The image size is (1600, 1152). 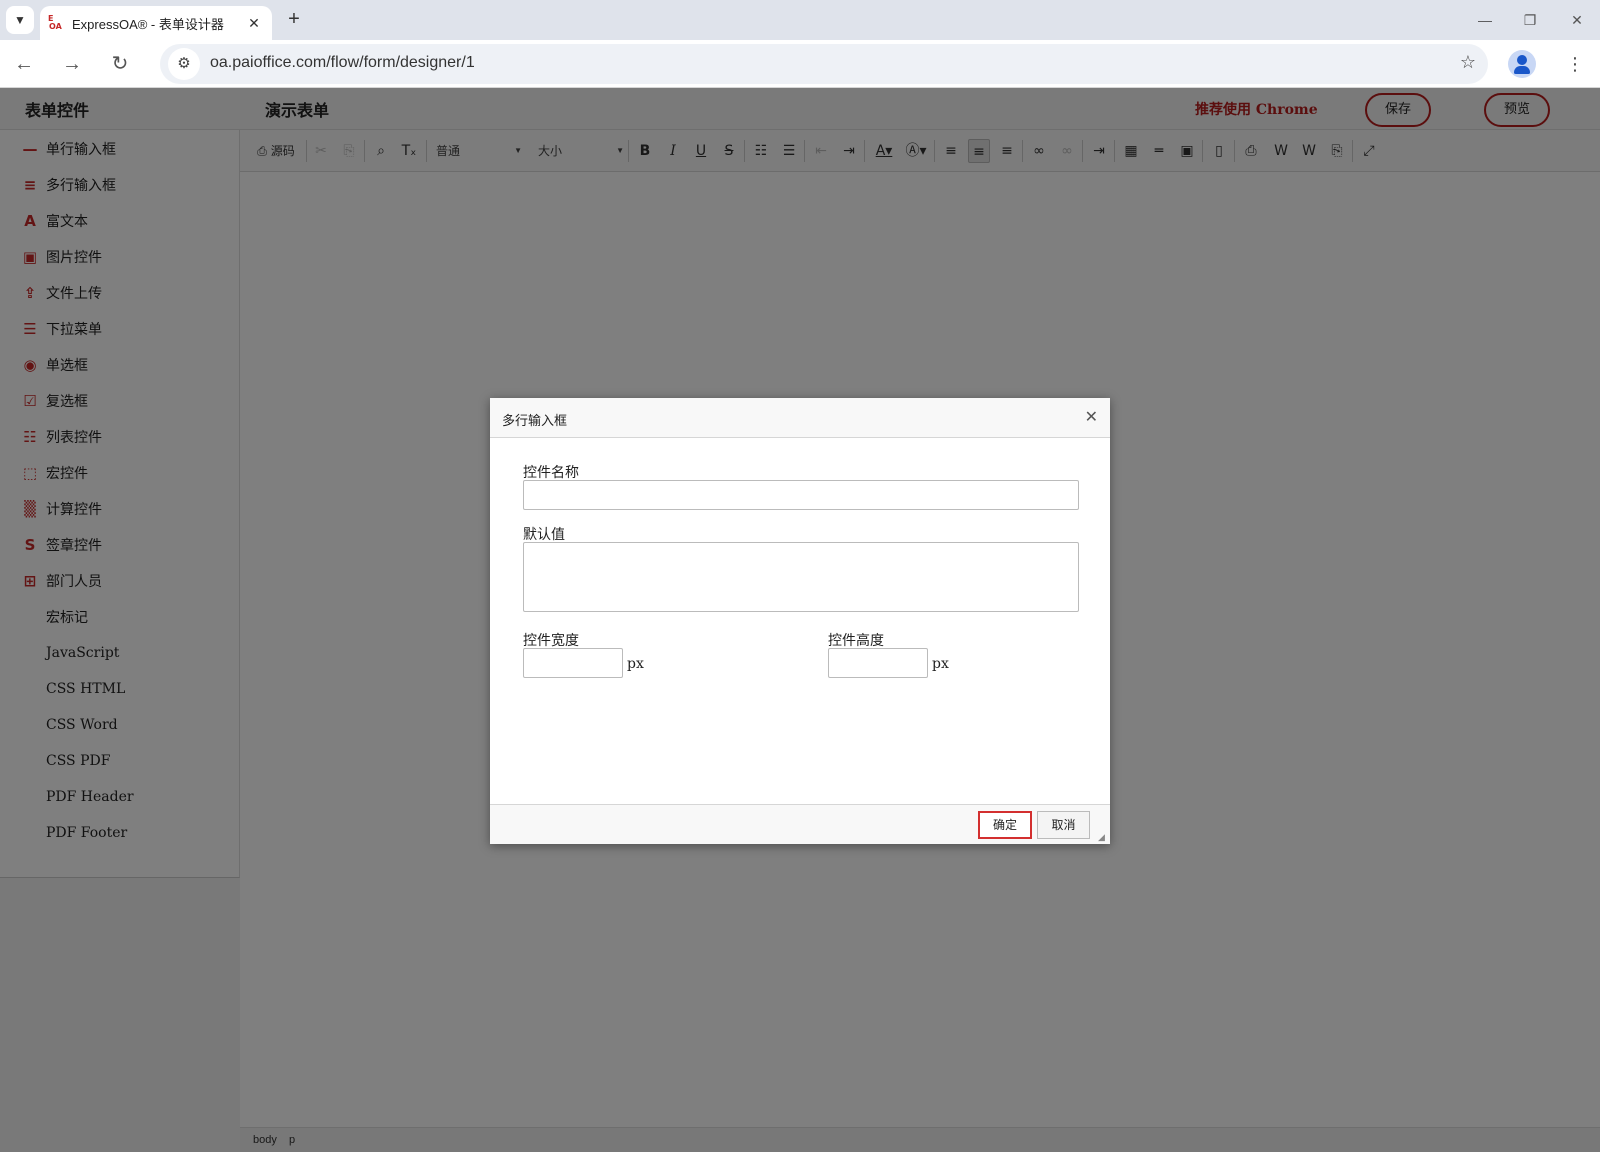 I want to click on chevron-down-icon: ▼, so click(x=20, y=20).